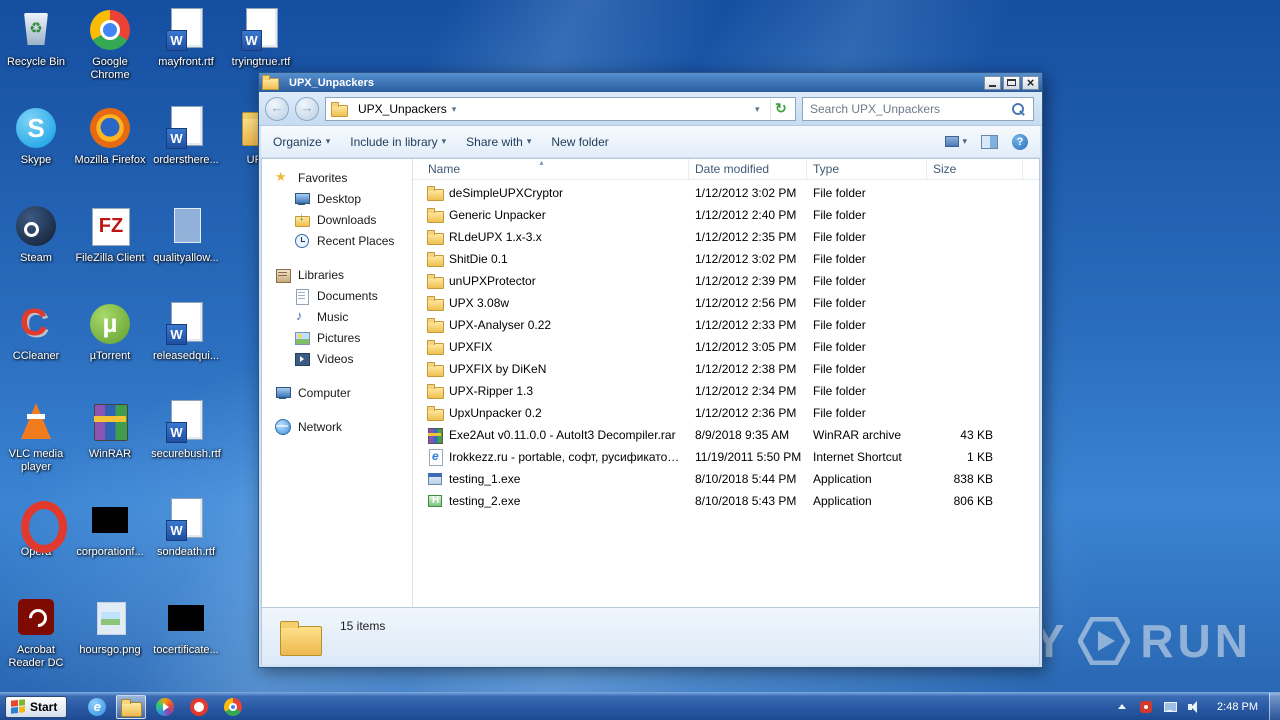 The image size is (1280, 720). Describe the element at coordinates (233, 707) in the screenshot. I see `taskbar-chrome-button` at that location.